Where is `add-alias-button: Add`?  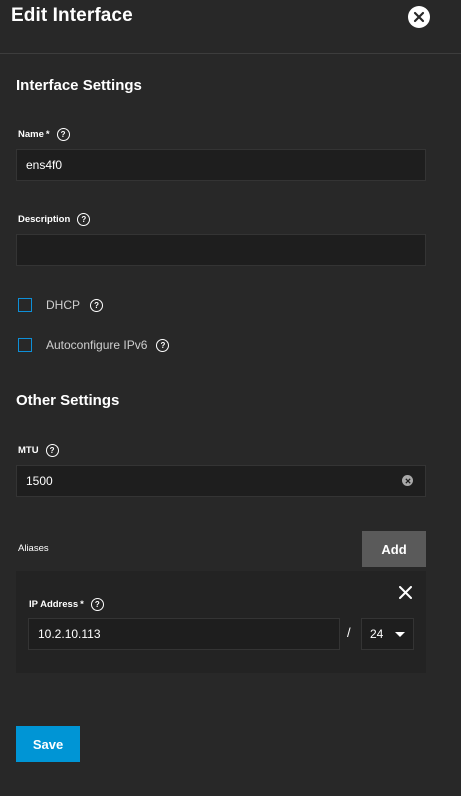
add-alias-button: Add is located at coordinates (394, 549).